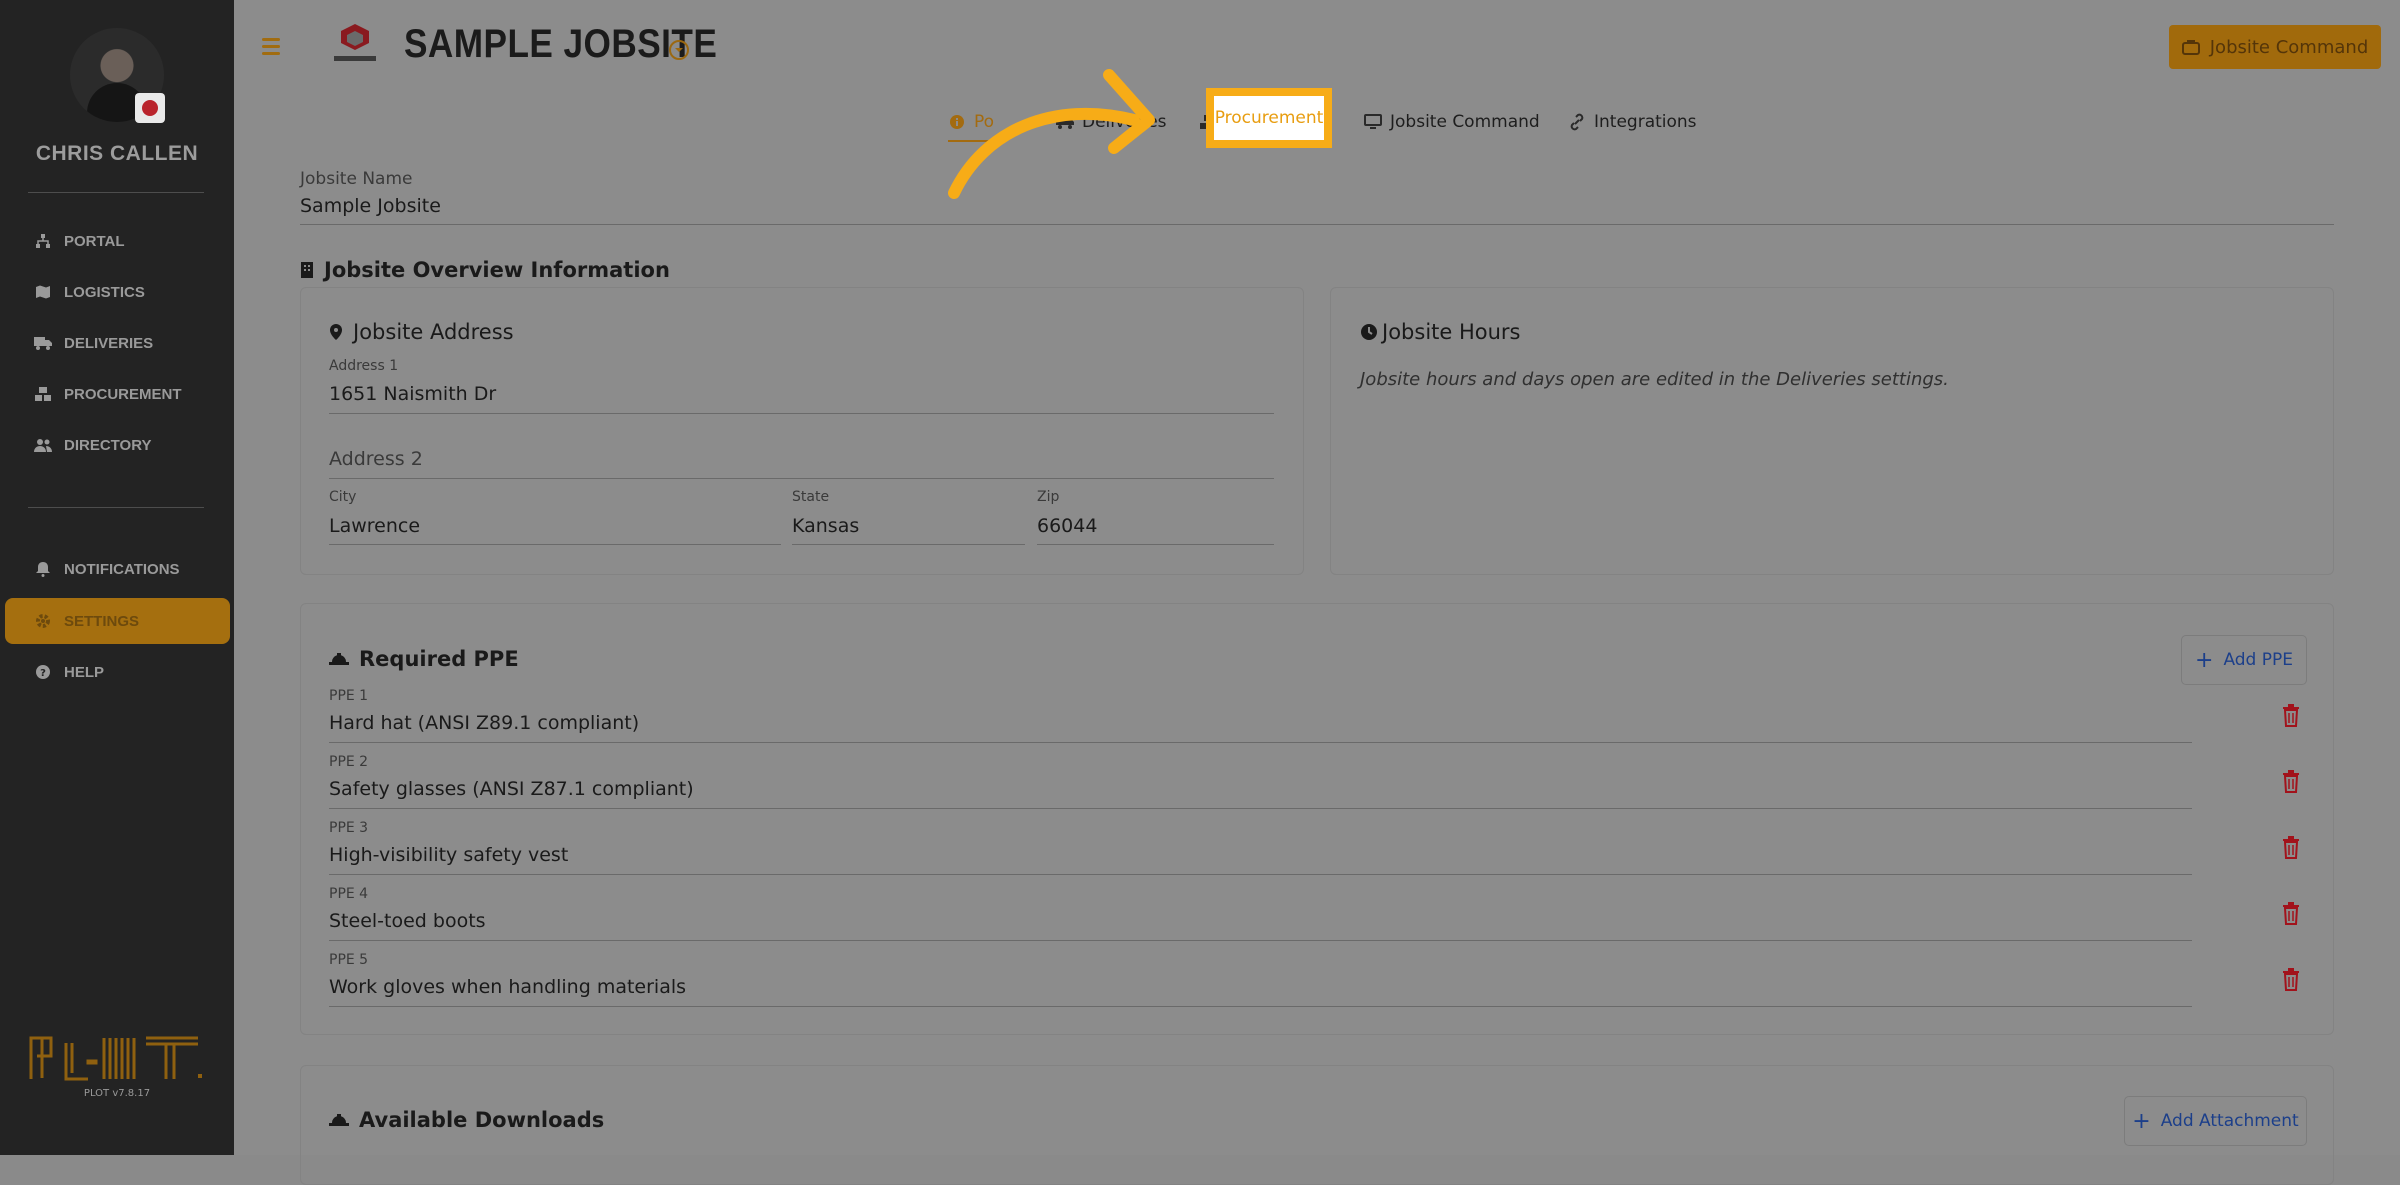  I want to click on sidebar-item-help: ? HELP, so click(117, 672).